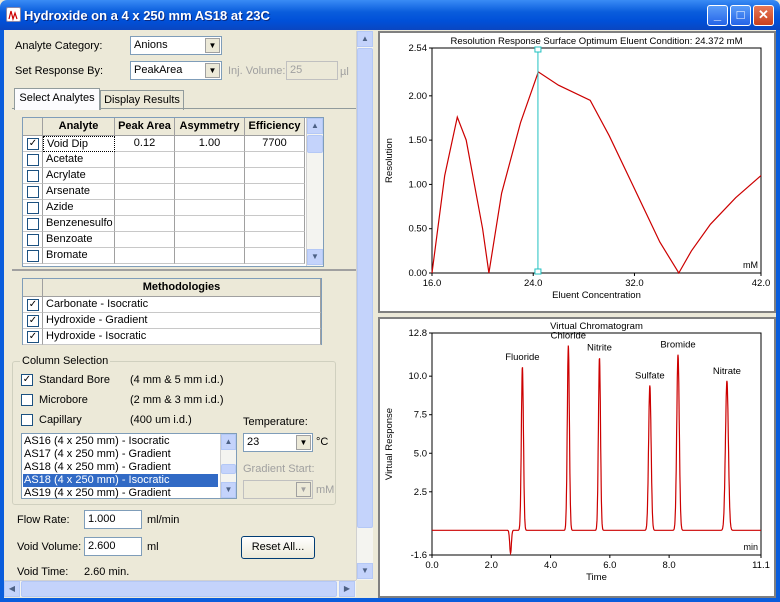  I want to click on table-cell: 7700, so click(275, 144).